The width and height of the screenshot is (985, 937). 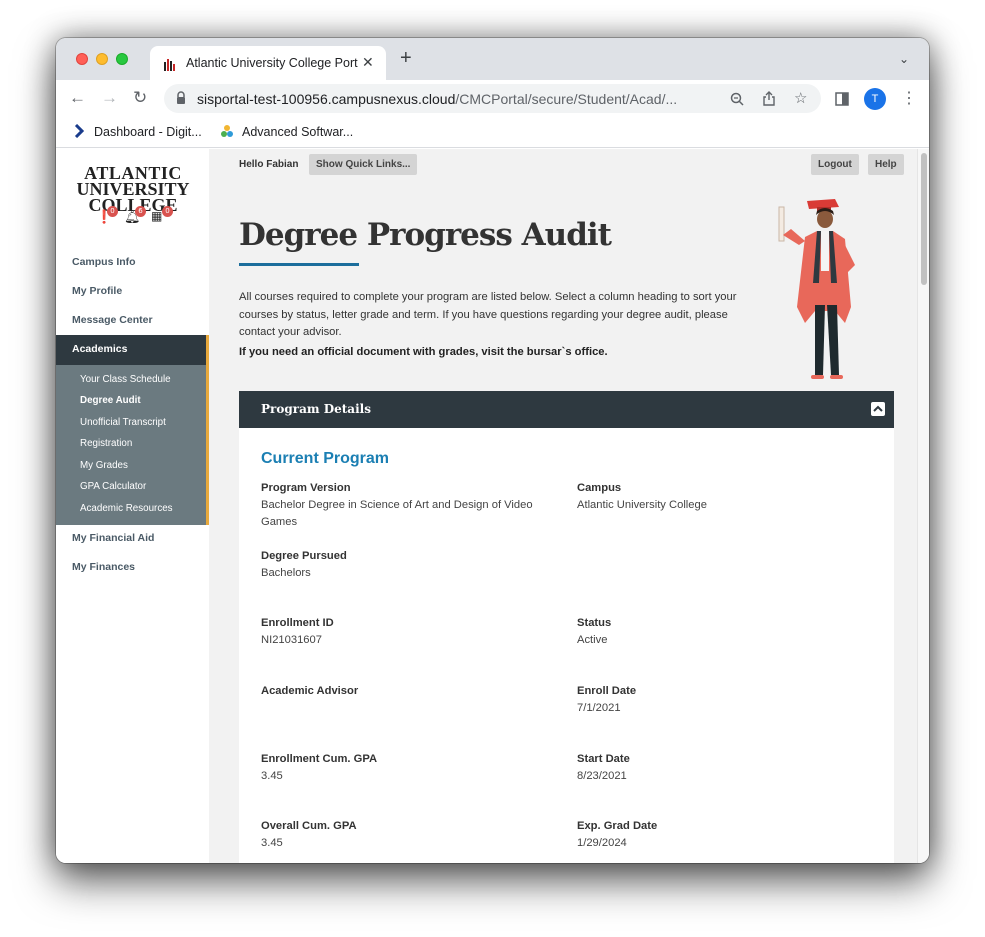 What do you see at coordinates (132, 262) in the screenshot?
I see `sidebar-item-campus-info: Campus Info` at bounding box center [132, 262].